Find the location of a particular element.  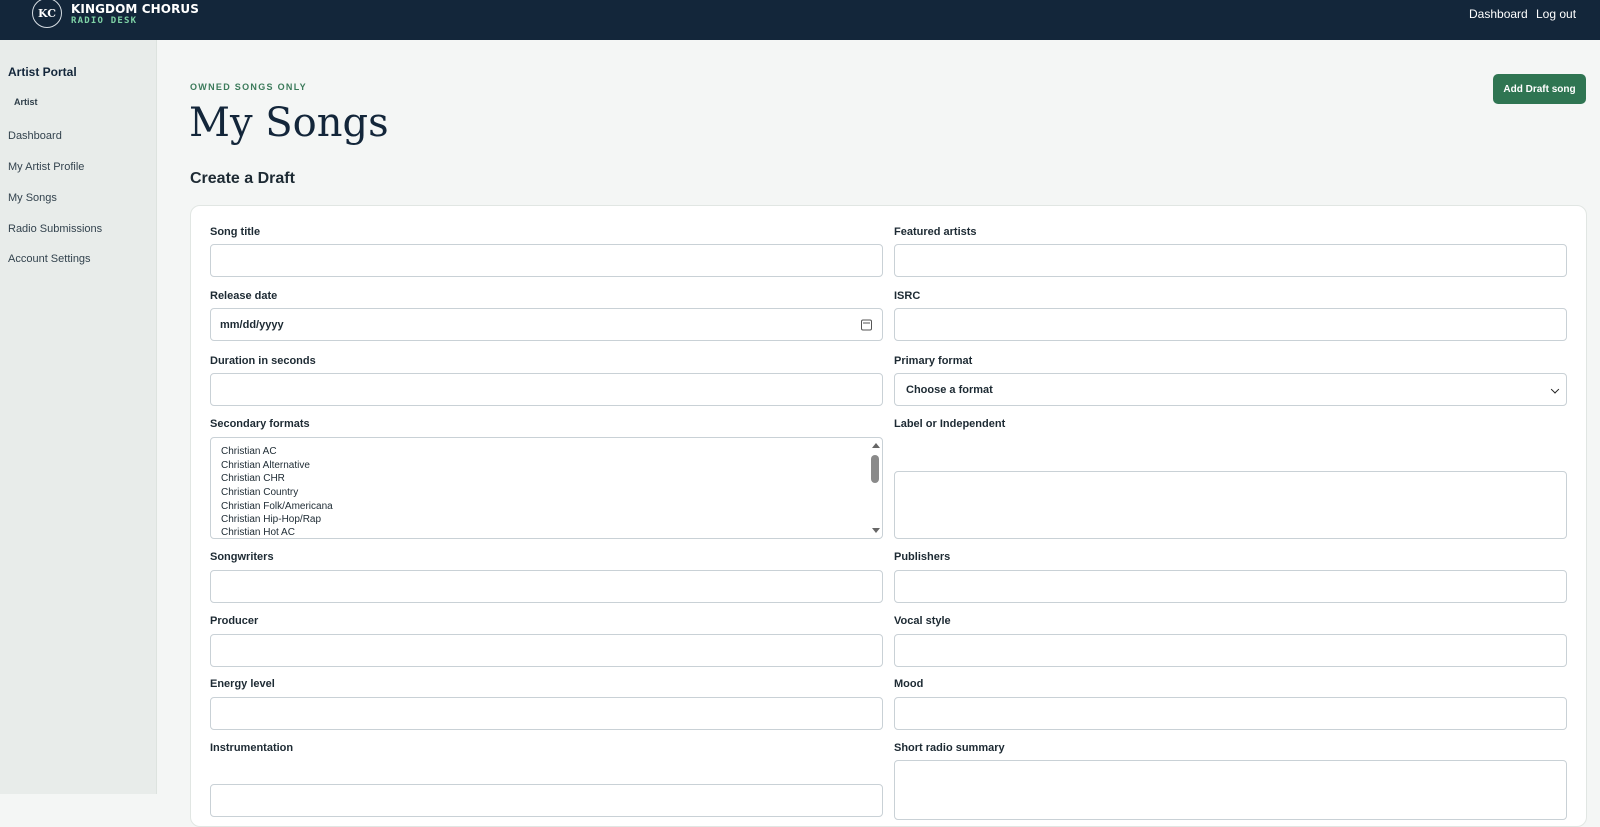

vocal-style-label: Vocal style is located at coordinates (922, 621).